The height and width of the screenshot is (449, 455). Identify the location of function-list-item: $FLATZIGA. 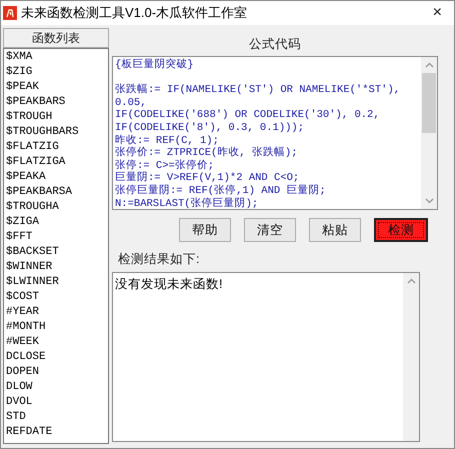
(56, 162).